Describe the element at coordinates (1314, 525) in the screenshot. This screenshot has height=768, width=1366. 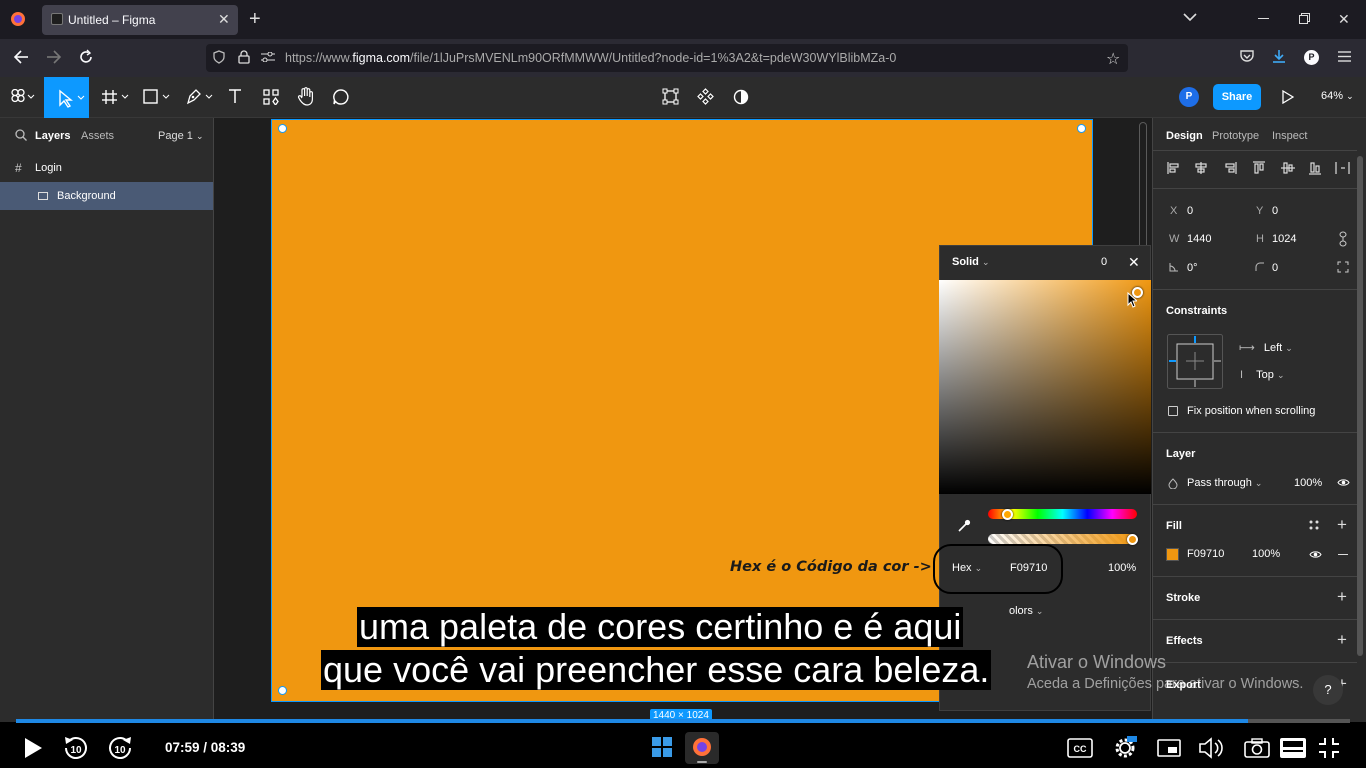
I see `fill-styles-icon` at that location.